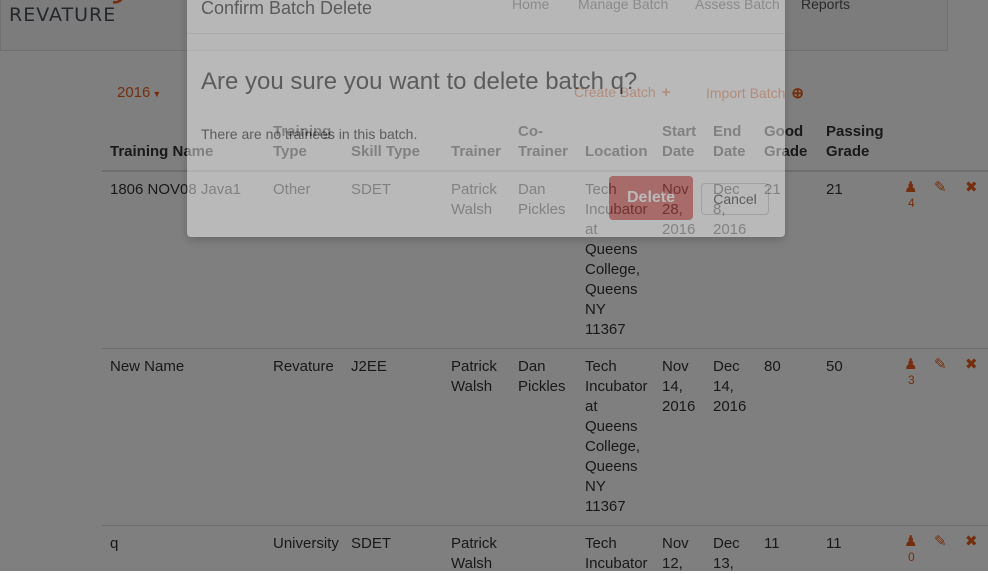  I want to click on modal-question: Are you sure you want to delete batch q?, so click(419, 81).